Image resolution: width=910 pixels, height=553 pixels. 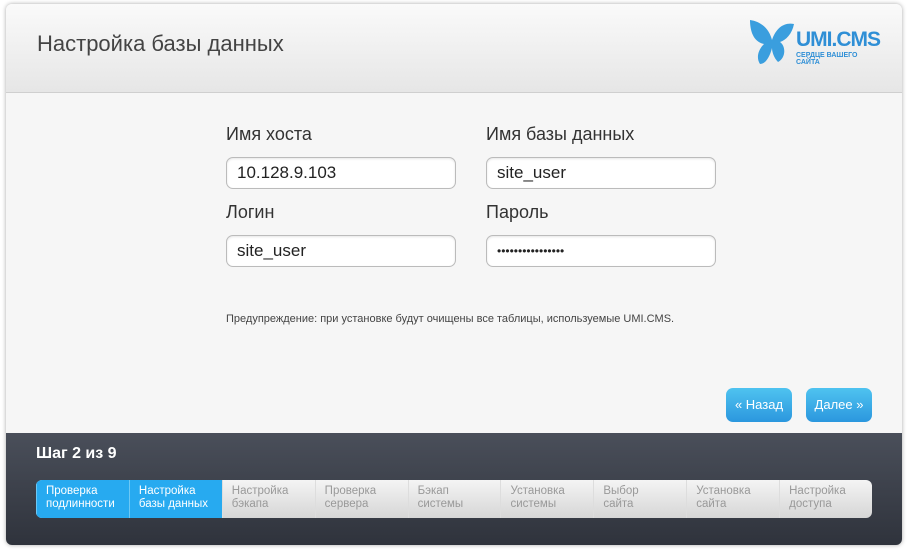 I want to click on db-name-label: Имя базы данных, so click(x=560, y=134).